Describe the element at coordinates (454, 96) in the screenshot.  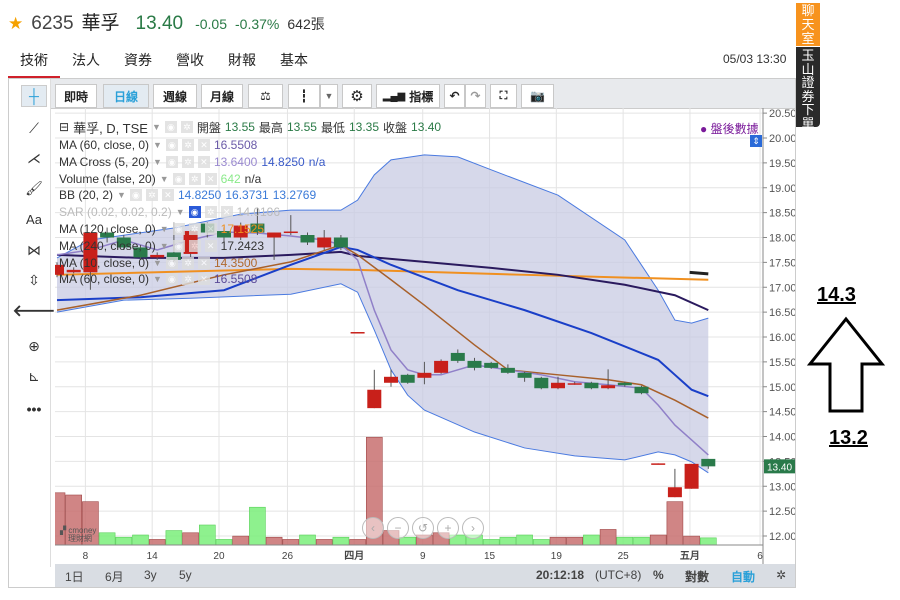
I see `undo-icon: ↶` at that location.